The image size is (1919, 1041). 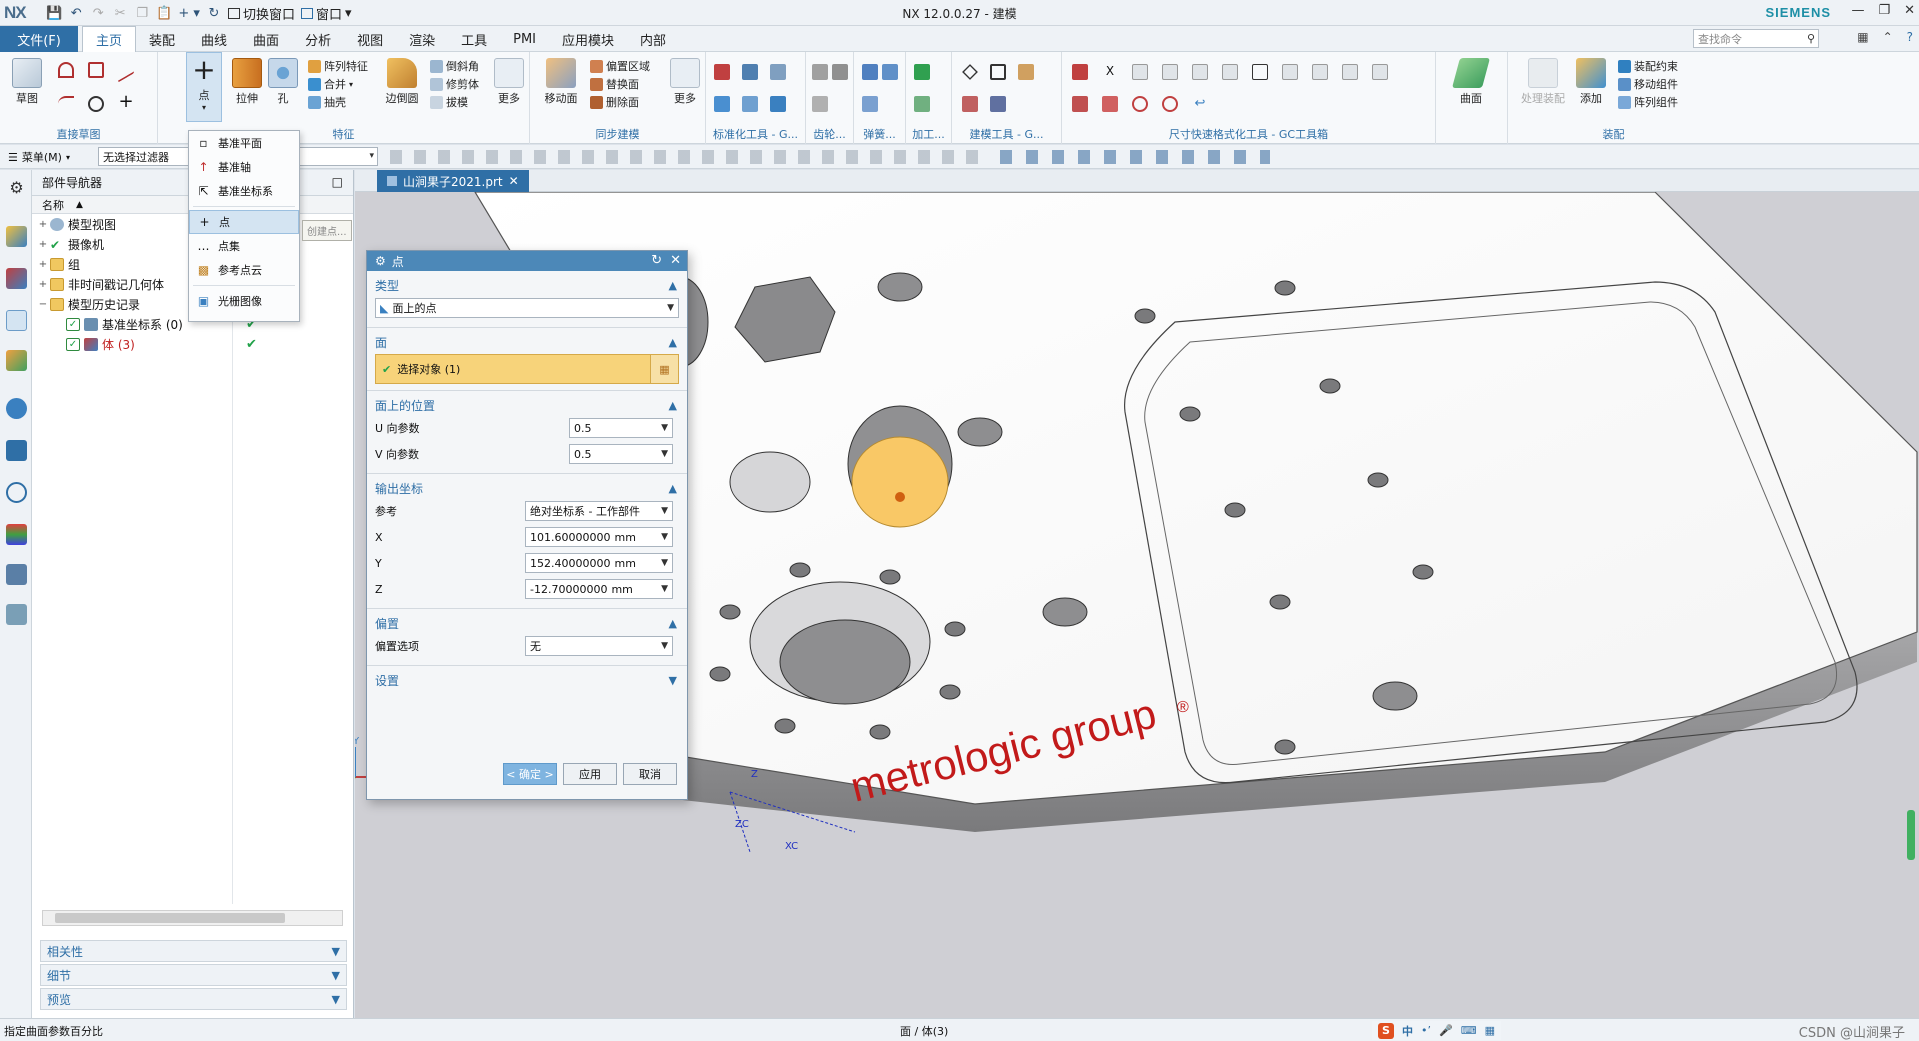 I want to click on horizontal-scrollbar, so click(x=192, y=918).